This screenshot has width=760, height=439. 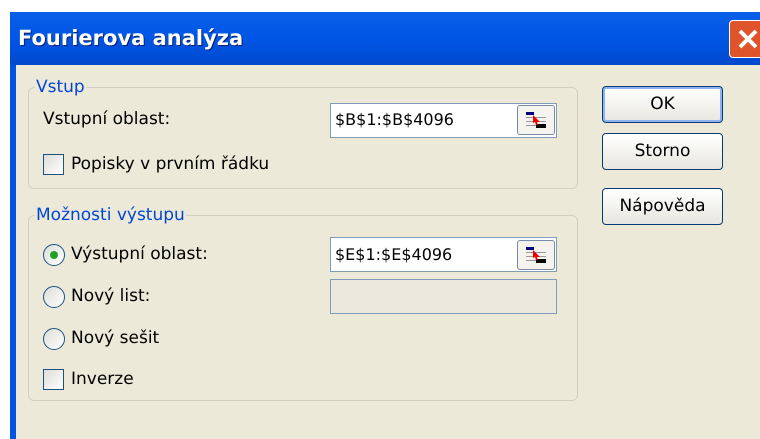 What do you see at coordinates (443, 254) in the screenshot?
I see `range-field: $E$1:$E$4096` at bounding box center [443, 254].